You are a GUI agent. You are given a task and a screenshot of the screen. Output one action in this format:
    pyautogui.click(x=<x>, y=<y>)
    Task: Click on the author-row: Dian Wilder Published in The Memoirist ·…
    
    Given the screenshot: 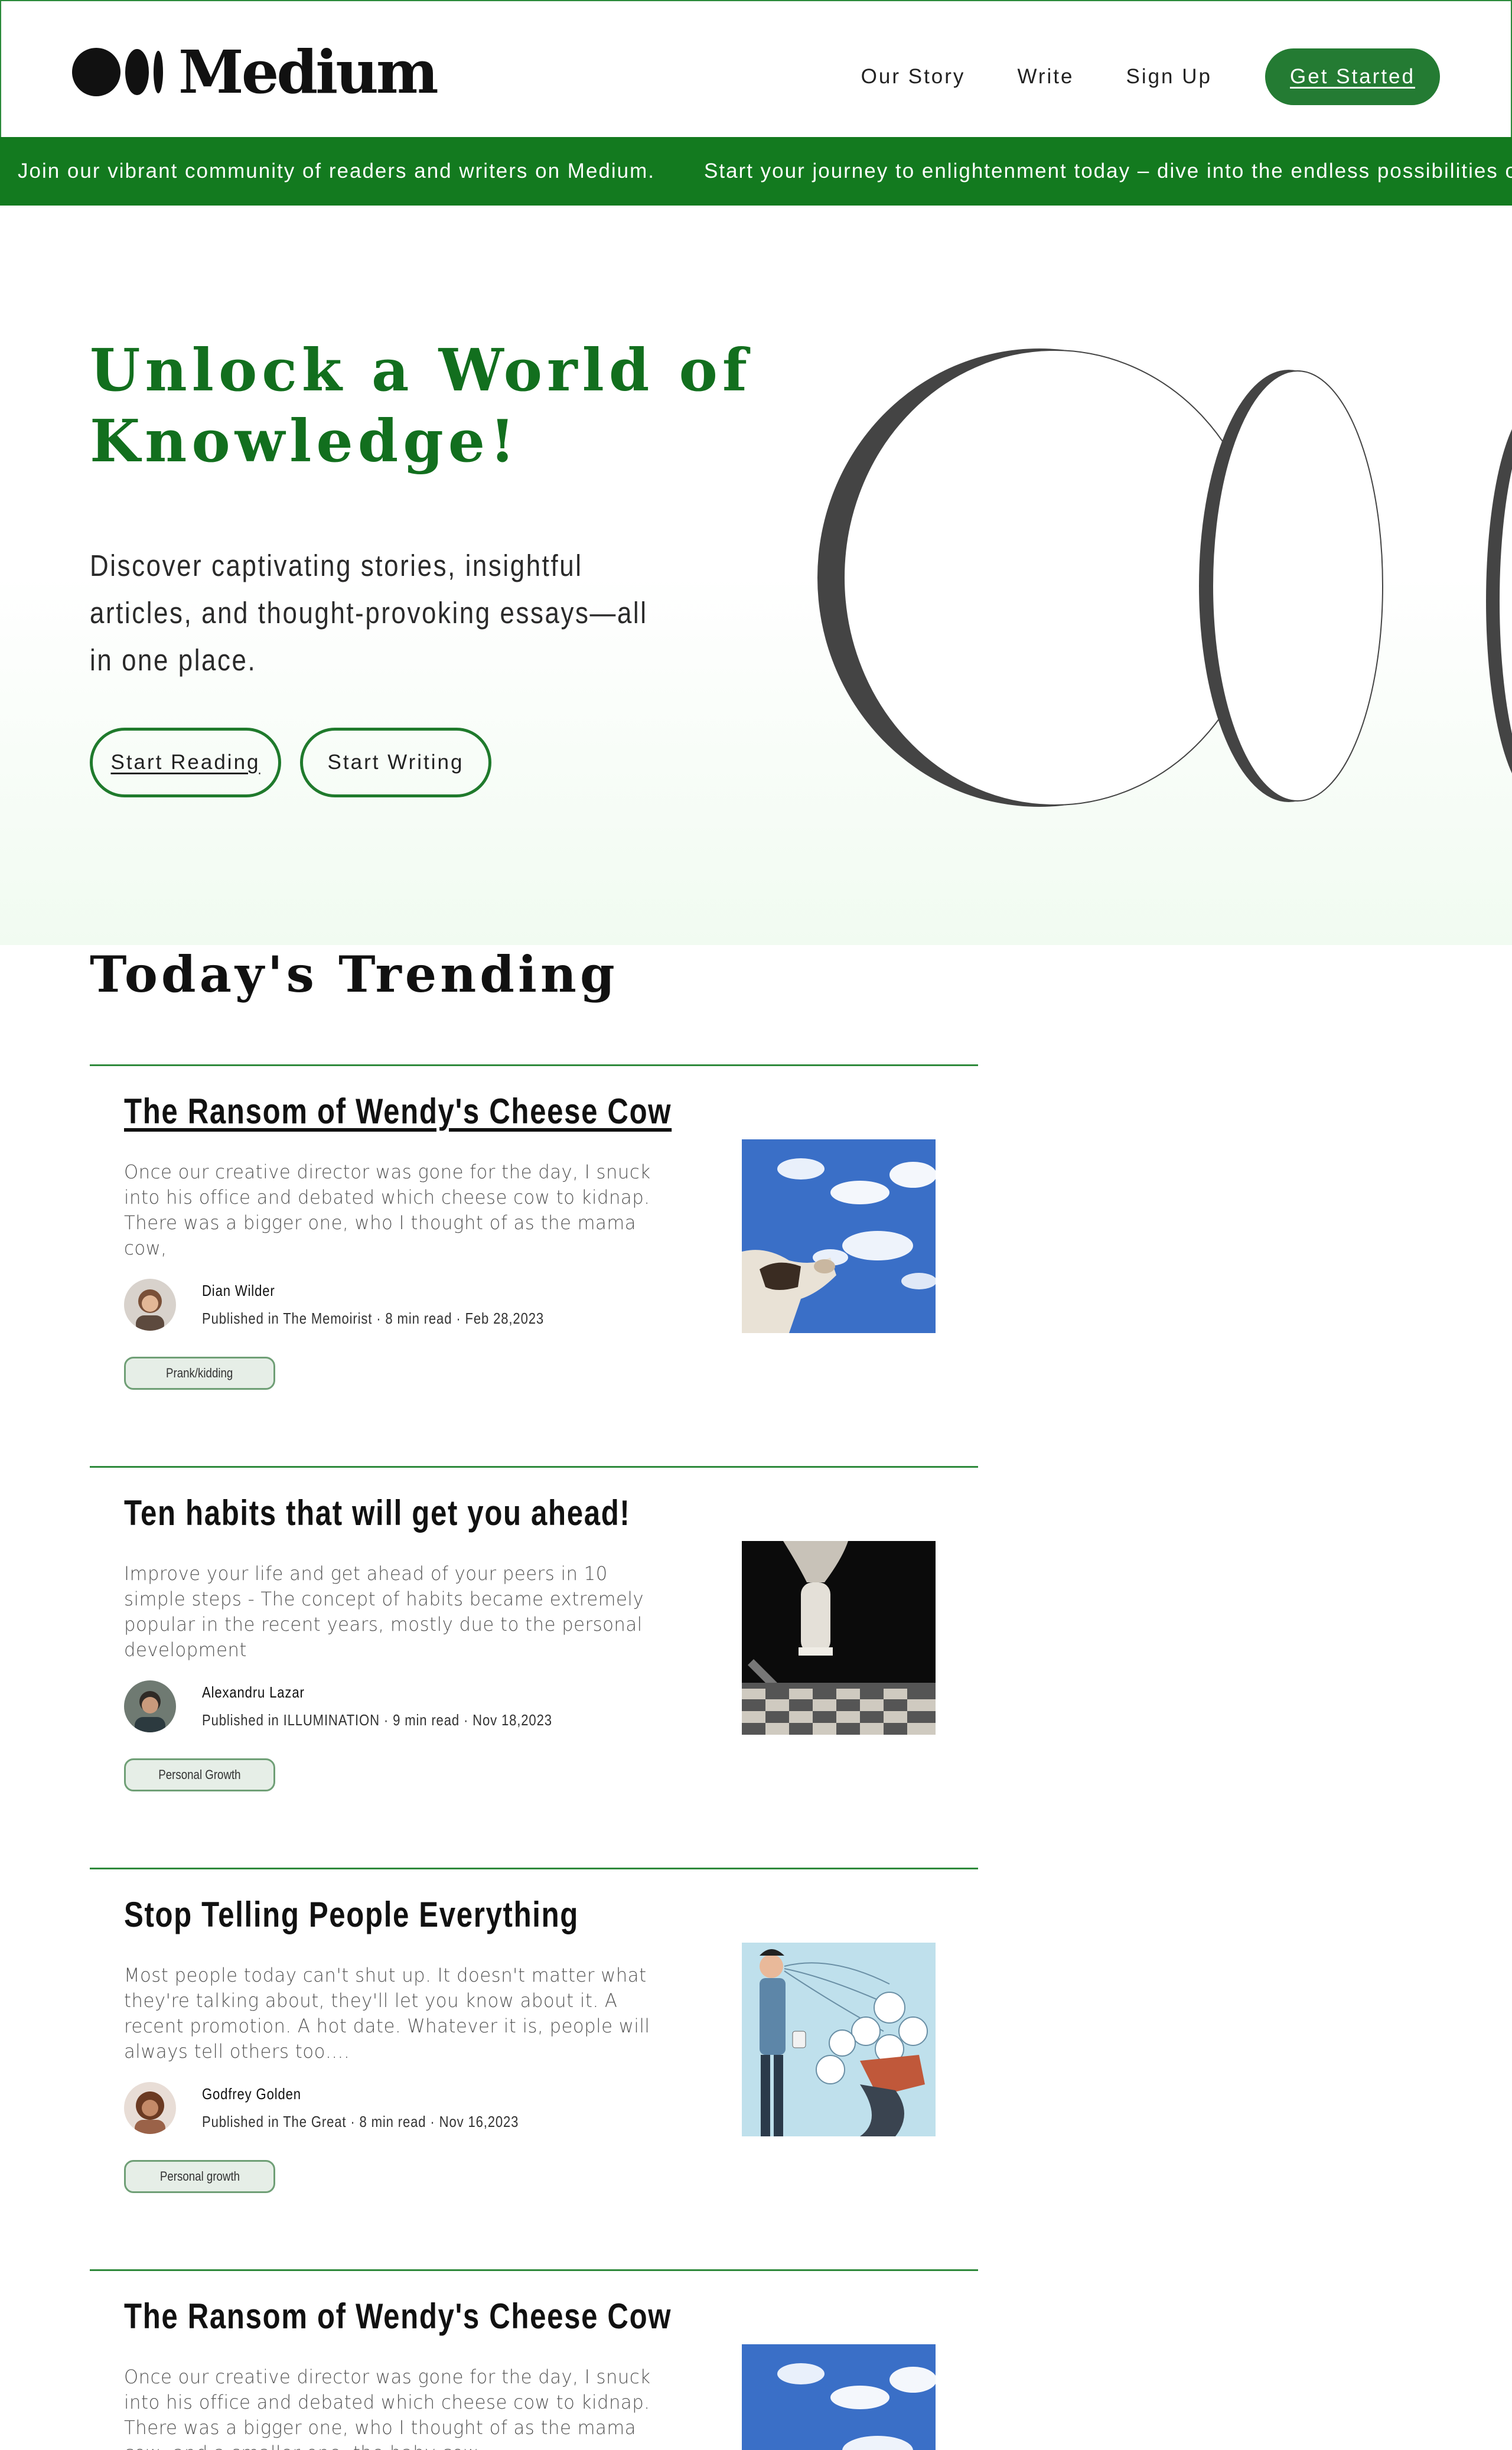 What is the action you would take?
    pyautogui.click(x=364, y=1305)
    